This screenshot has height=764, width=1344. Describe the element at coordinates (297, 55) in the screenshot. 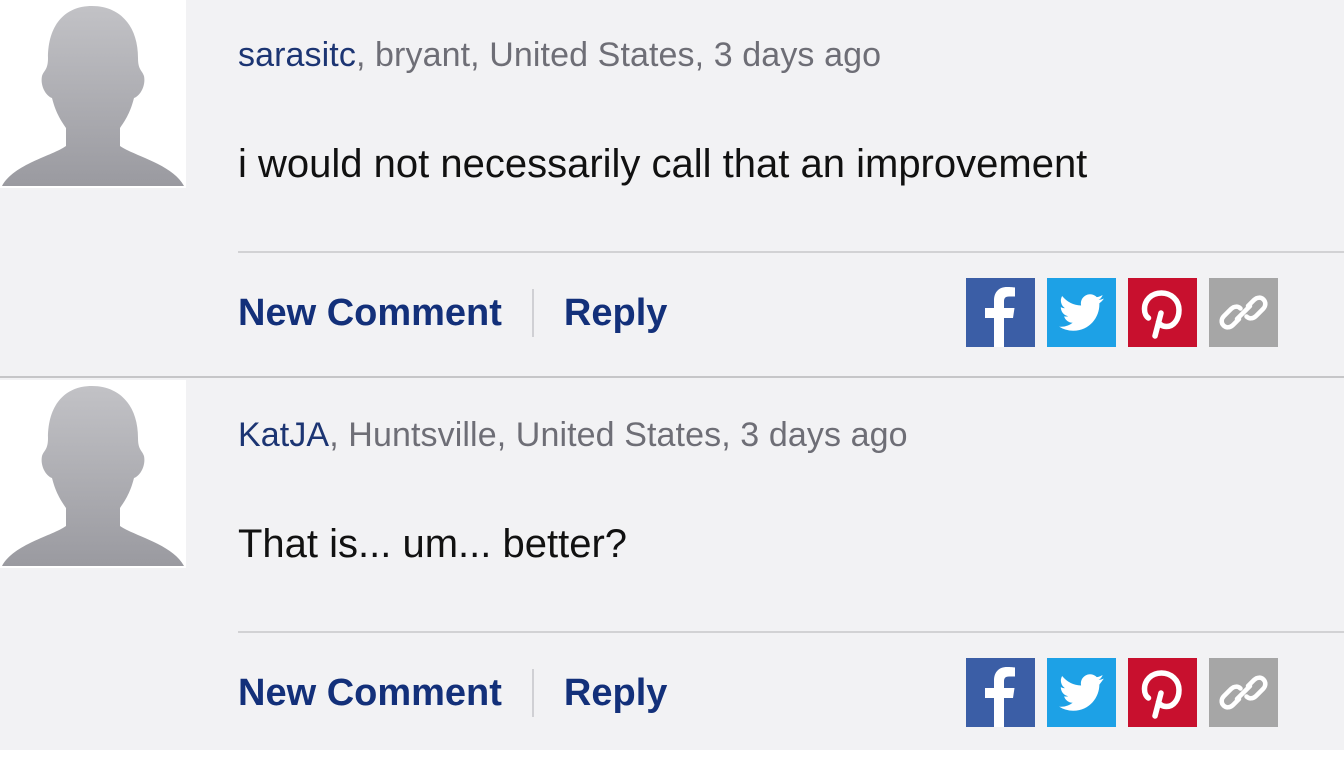

I see `username-link: sarasitc` at that location.